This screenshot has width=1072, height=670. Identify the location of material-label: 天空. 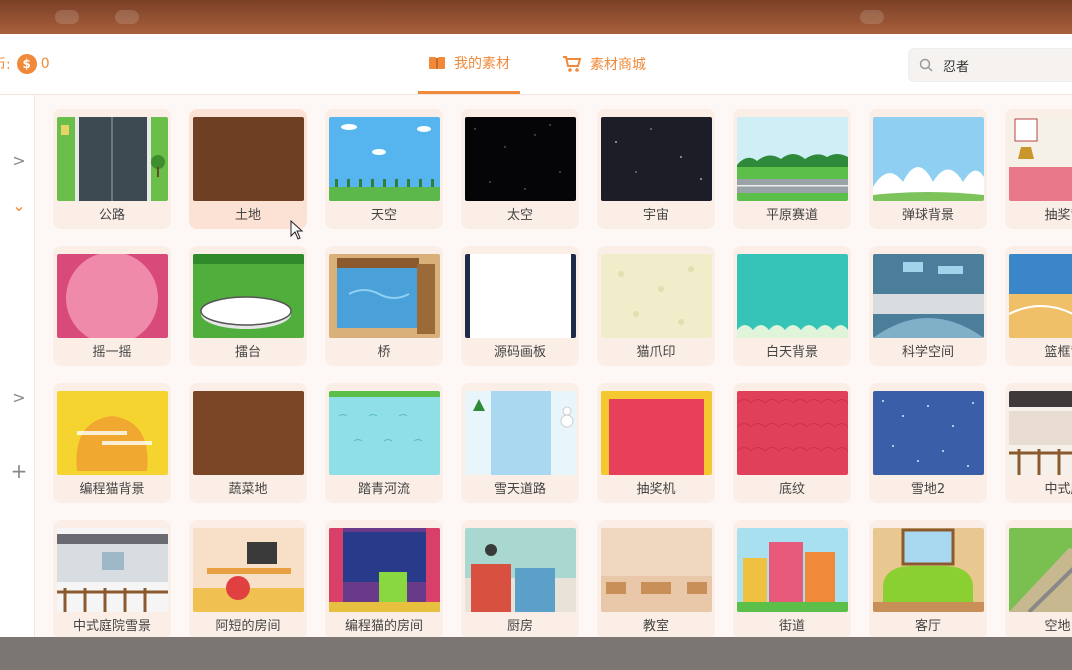
(383, 215).